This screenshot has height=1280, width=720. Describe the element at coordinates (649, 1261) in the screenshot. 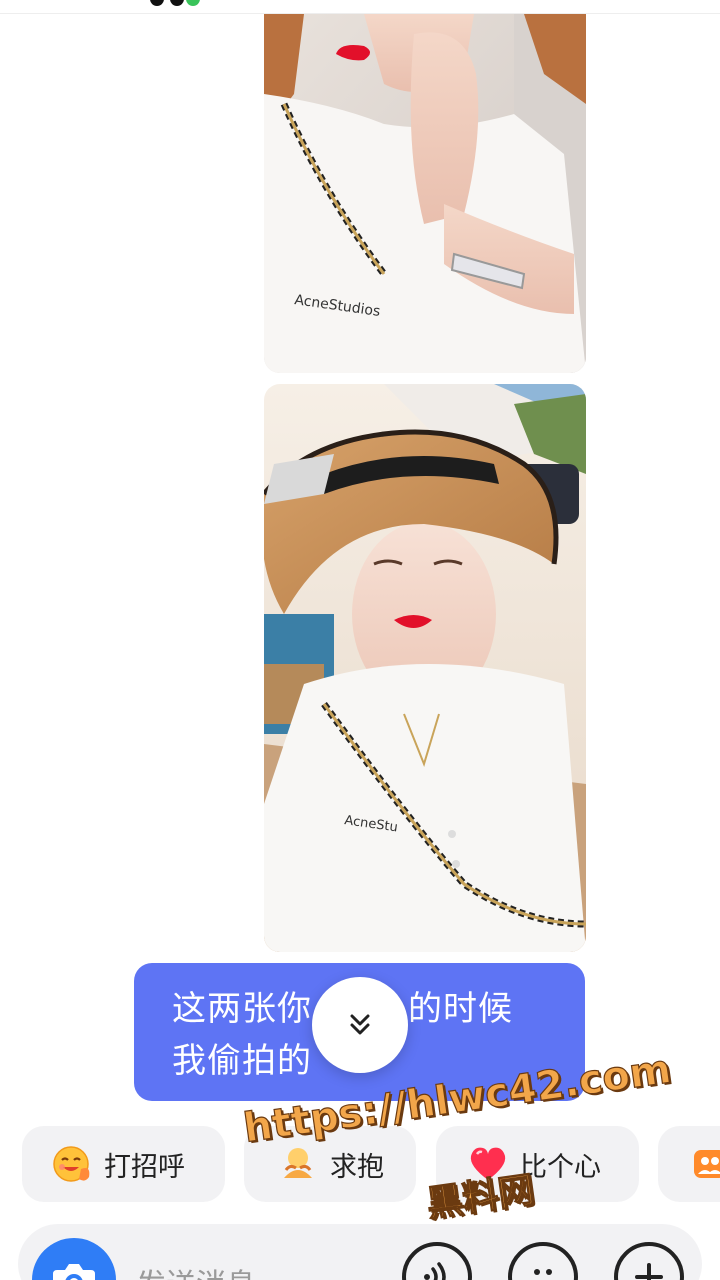

I see `more-button` at that location.